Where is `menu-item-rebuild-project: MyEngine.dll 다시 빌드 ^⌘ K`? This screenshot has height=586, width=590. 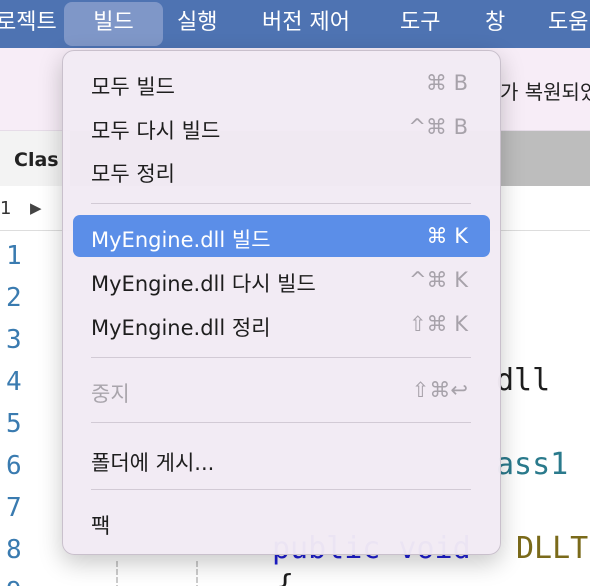
menu-item-rebuild-project: MyEngine.dll 다시 빌드 ^⌘ K is located at coordinates (281, 280).